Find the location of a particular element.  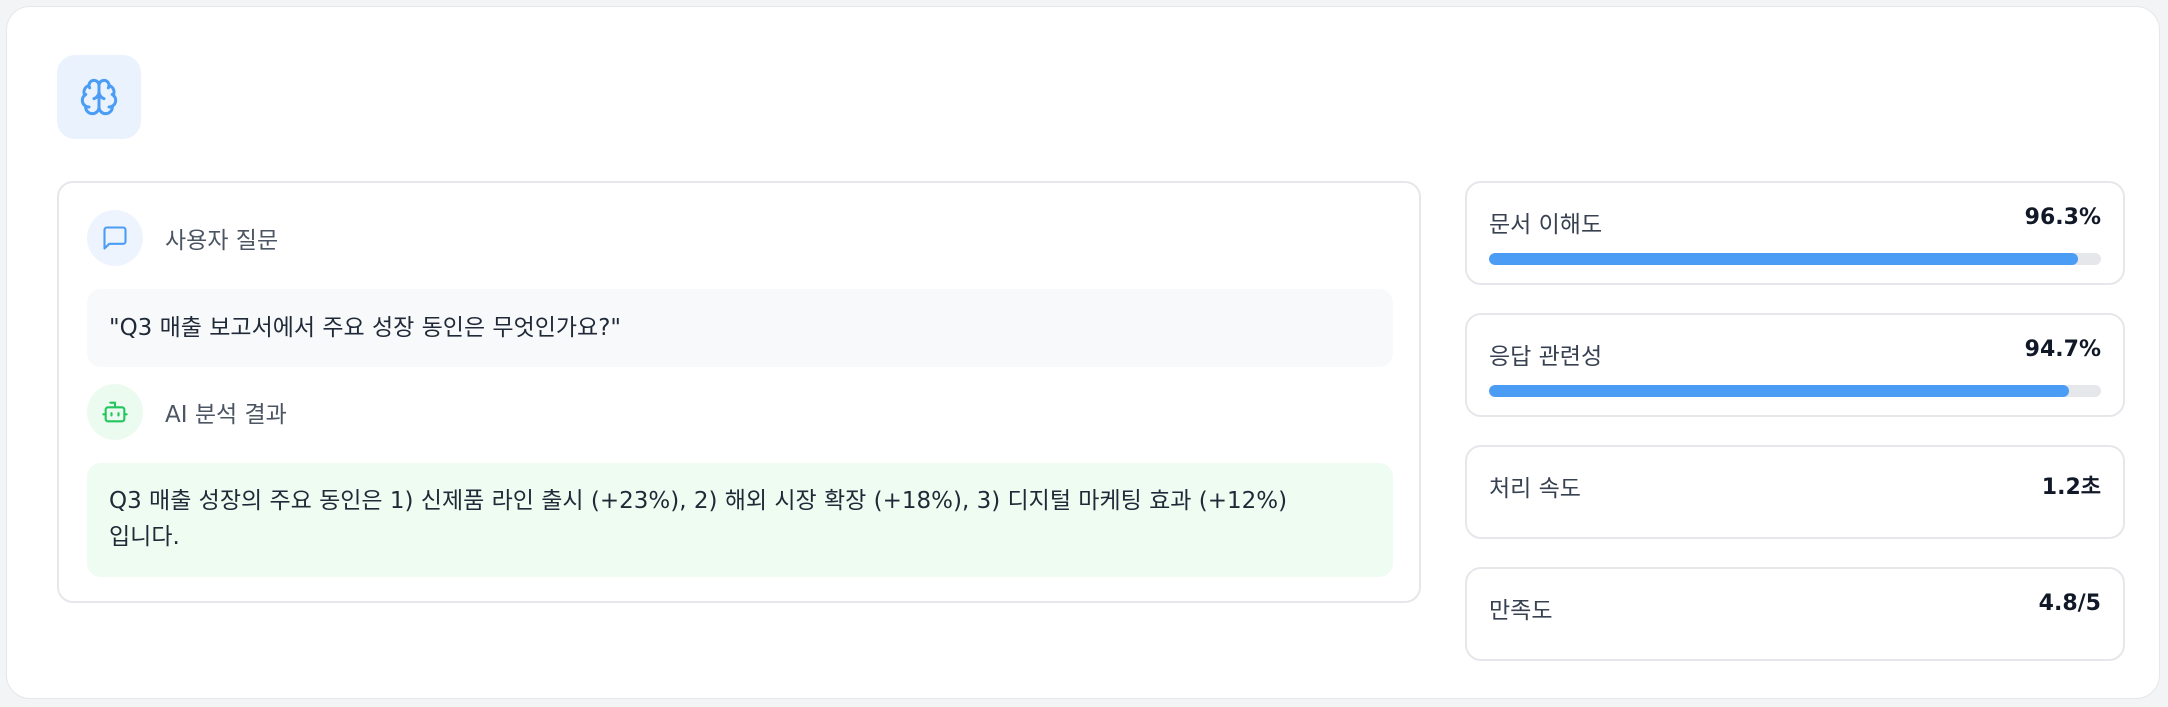

metric-relevance: 응답 관련성 94.7% is located at coordinates (1795, 365).